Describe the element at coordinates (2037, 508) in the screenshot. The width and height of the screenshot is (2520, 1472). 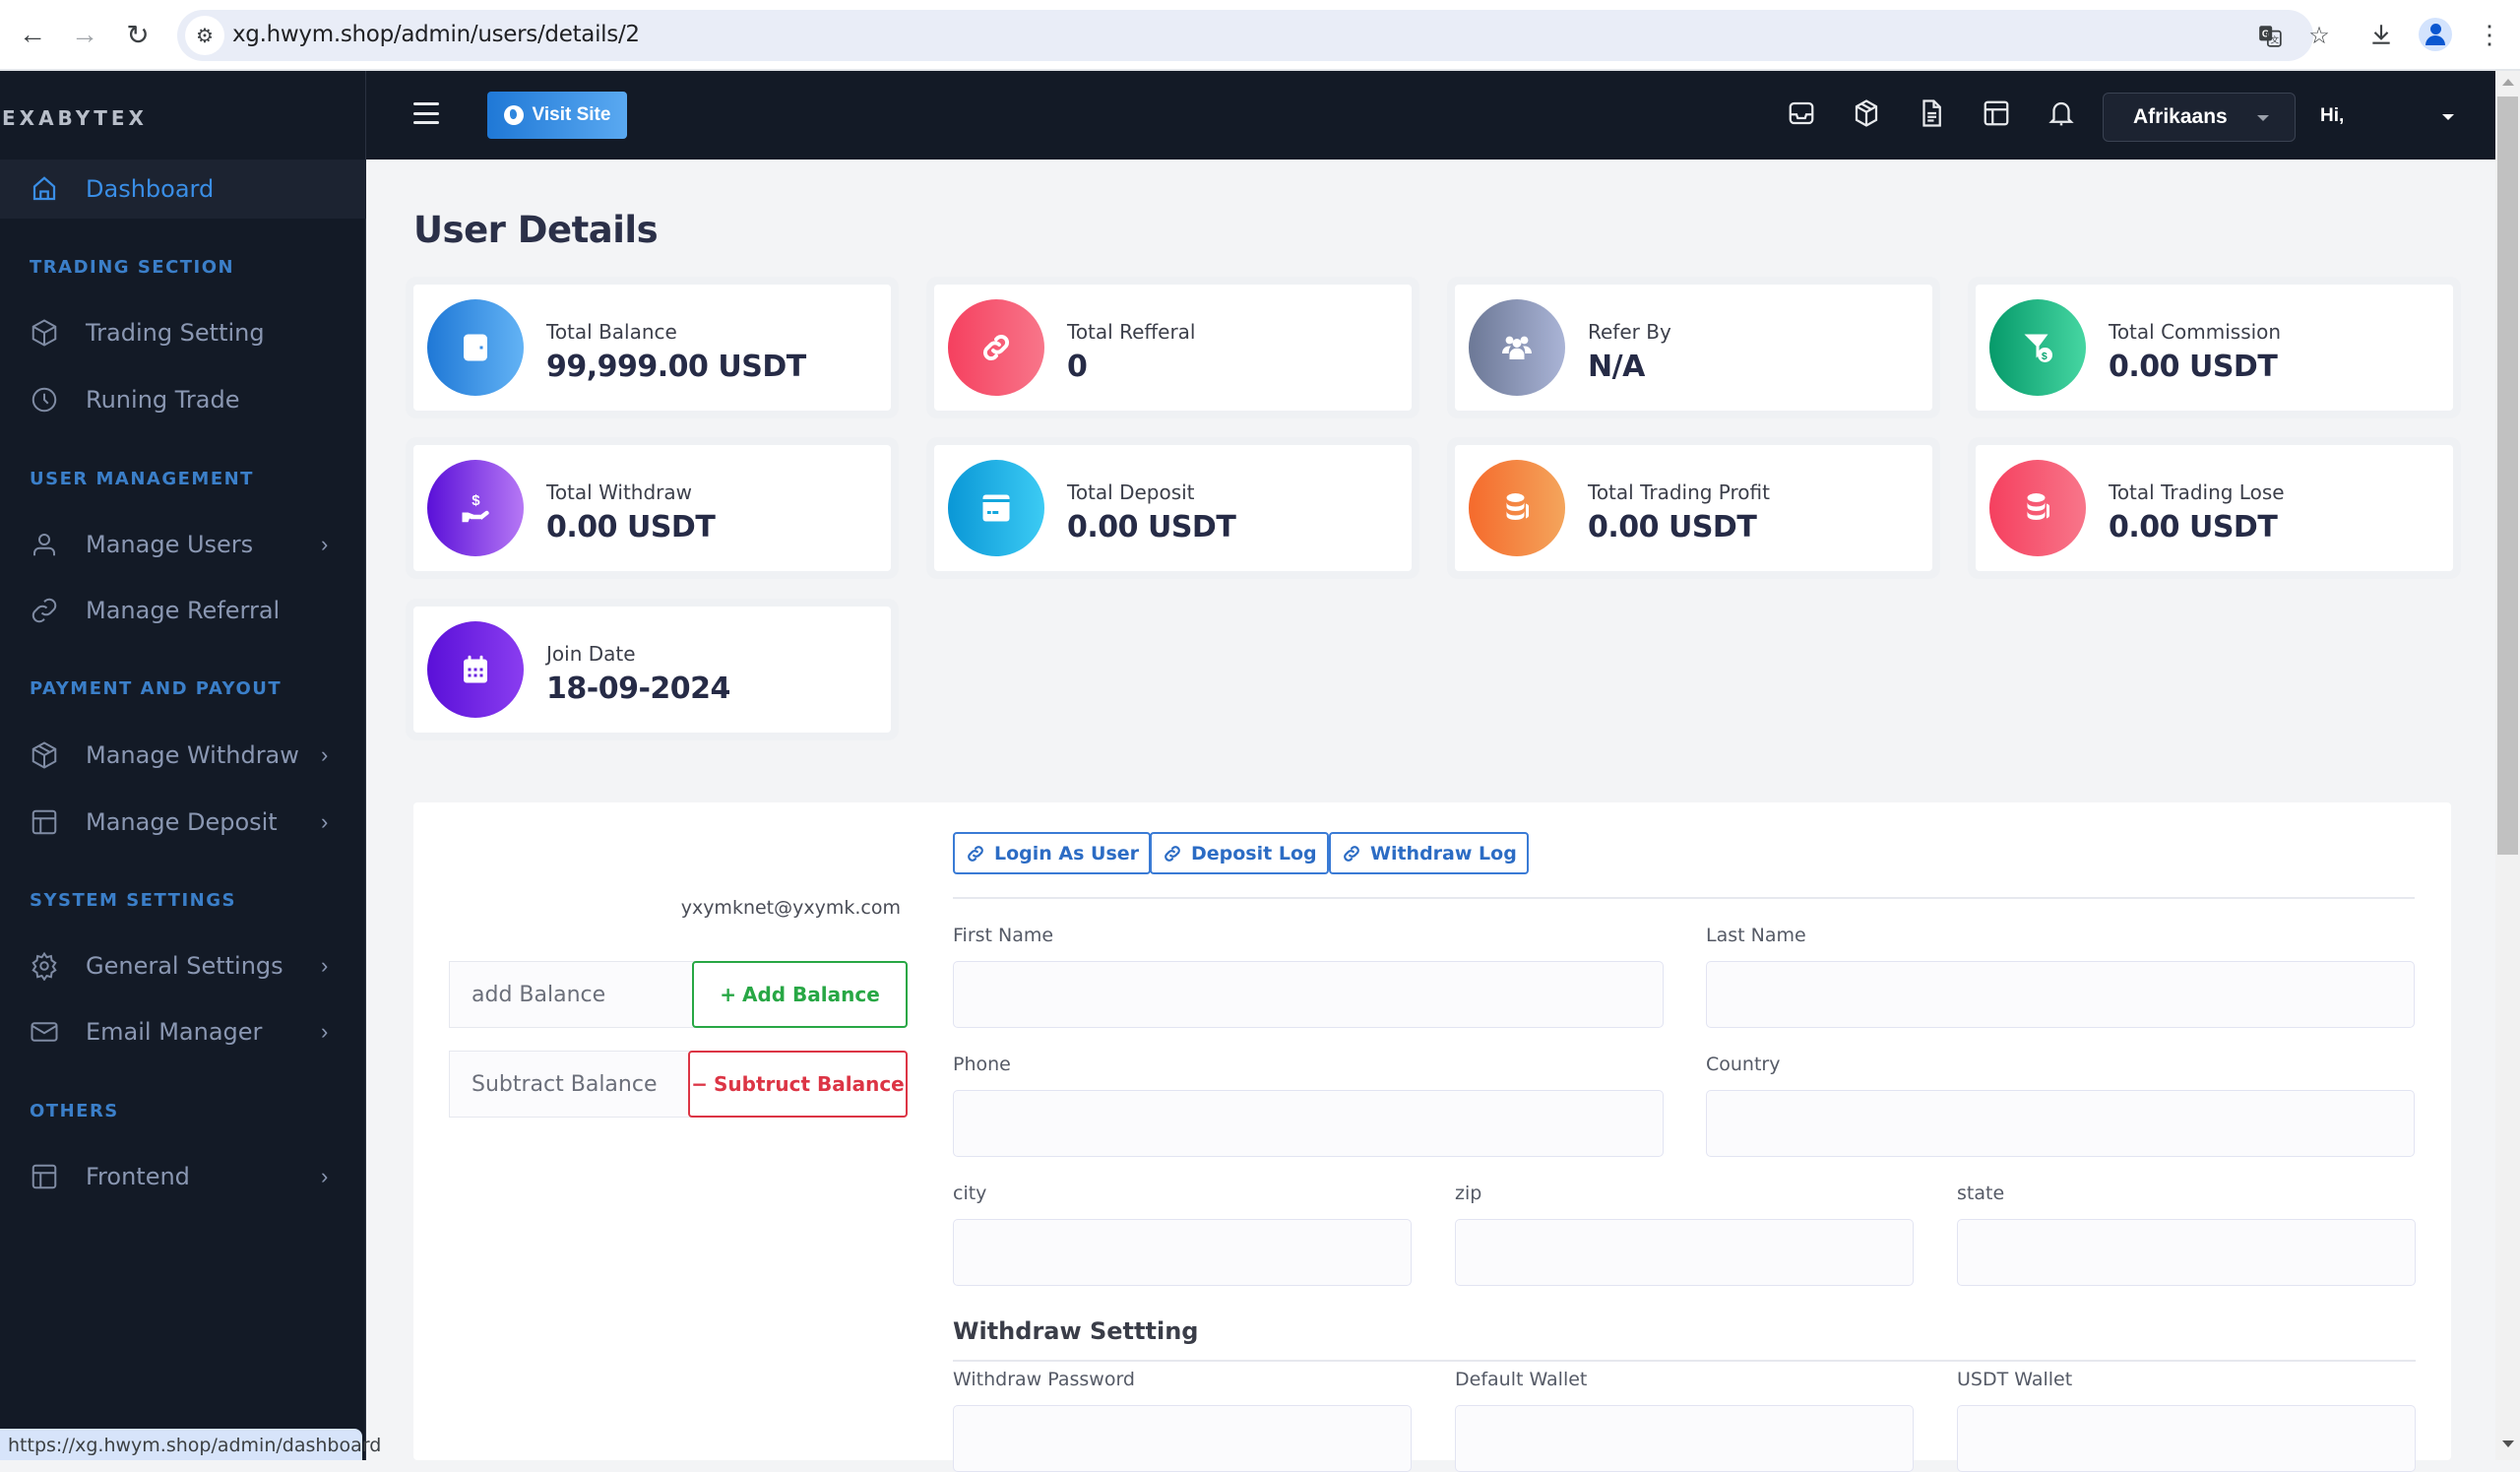
I see `coins-icon` at that location.